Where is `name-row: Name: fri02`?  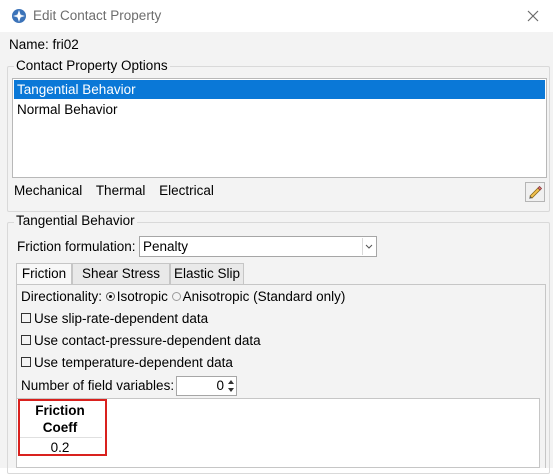
name-row: Name: fri02 is located at coordinates (44, 44).